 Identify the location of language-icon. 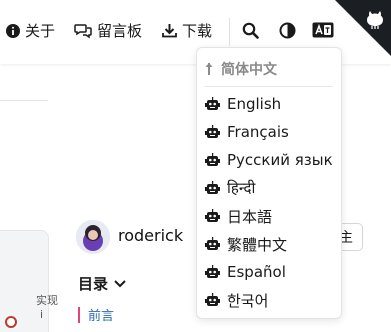
(323, 32).